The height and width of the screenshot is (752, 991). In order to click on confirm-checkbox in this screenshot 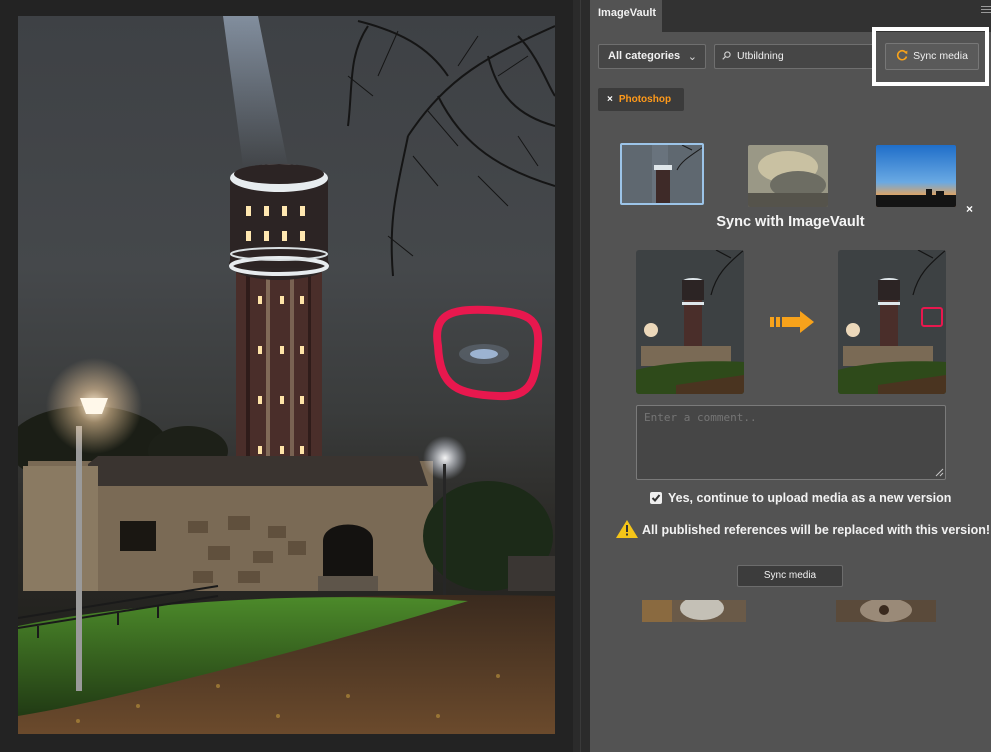, I will do `click(656, 498)`.